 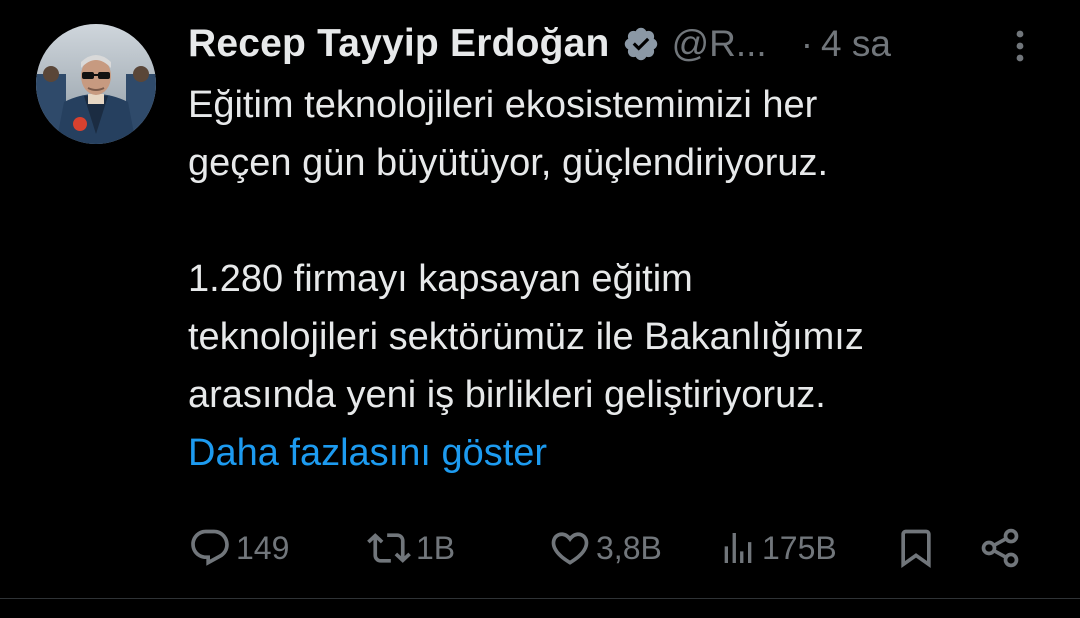 I want to click on reply-count: 149, so click(x=263, y=547).